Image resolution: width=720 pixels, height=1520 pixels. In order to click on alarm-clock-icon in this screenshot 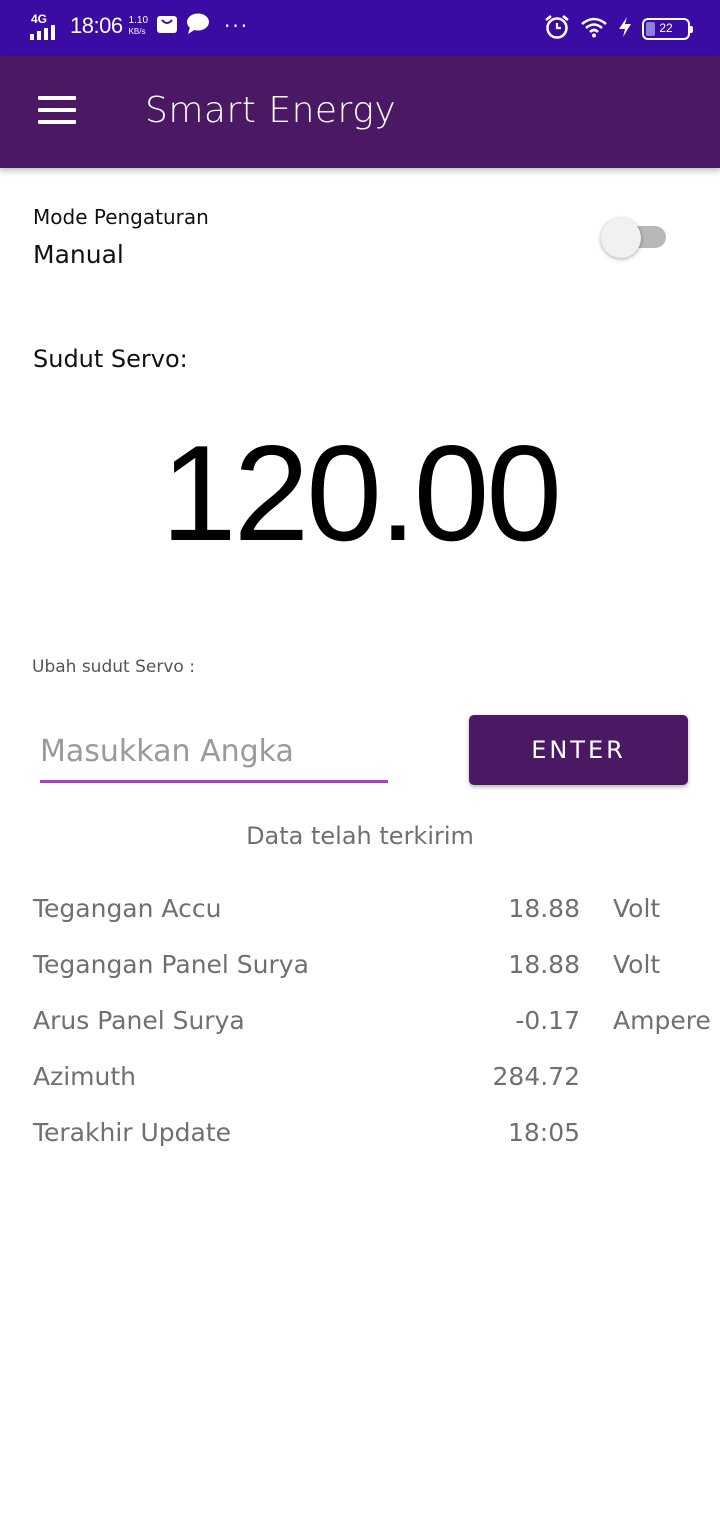, I will do `click(557, 29)`.